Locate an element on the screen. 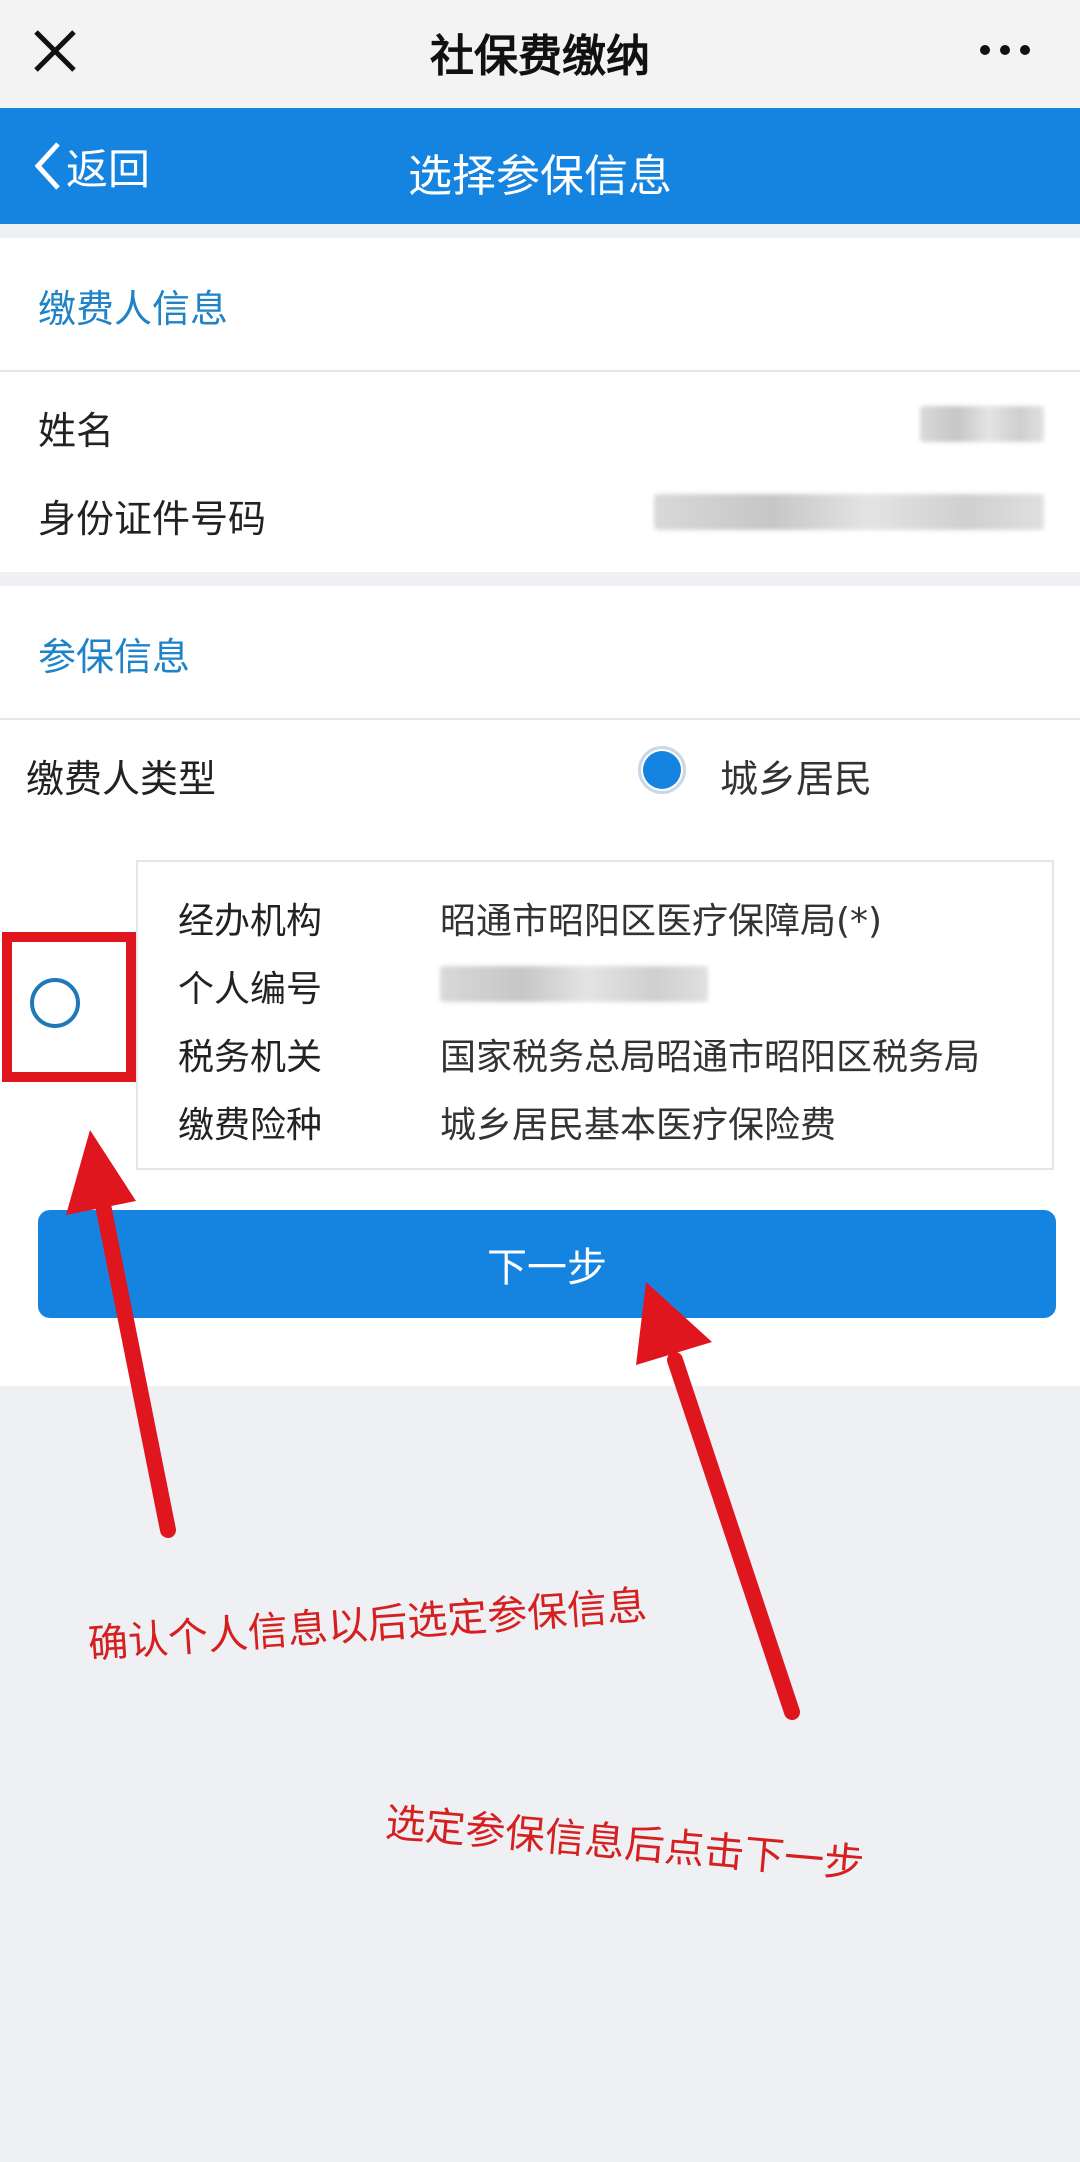 The height and width of the screenshot is (2162, 1080). page-title: 选择参保信息 is located at coordinates (540, 176).